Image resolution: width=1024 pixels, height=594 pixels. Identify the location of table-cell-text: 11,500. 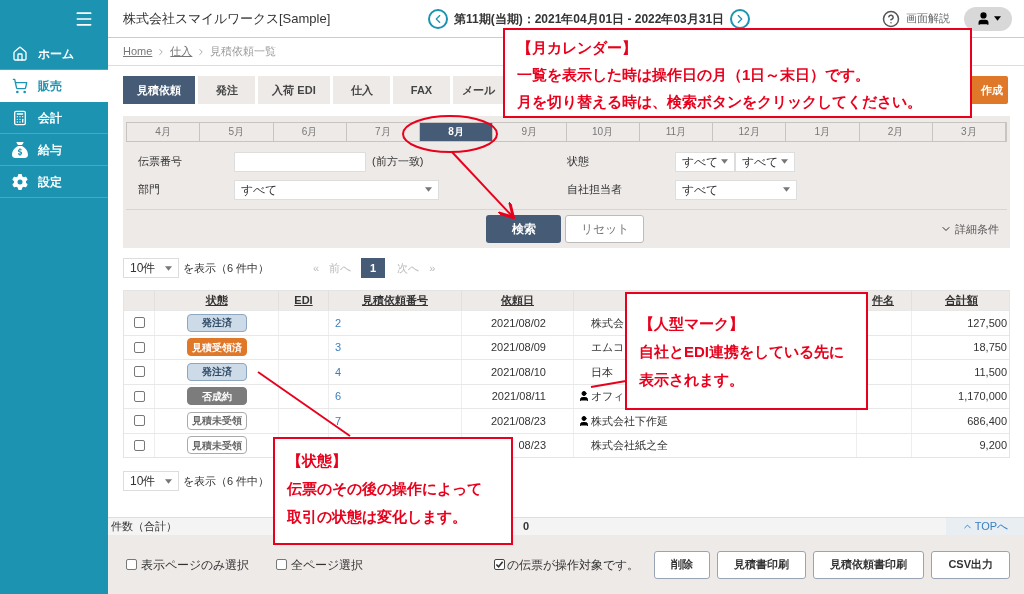
(990, 372).